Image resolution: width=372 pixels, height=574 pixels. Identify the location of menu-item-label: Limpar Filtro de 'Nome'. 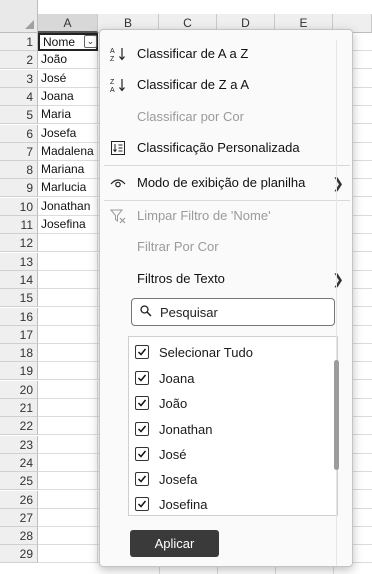
(204, 215).